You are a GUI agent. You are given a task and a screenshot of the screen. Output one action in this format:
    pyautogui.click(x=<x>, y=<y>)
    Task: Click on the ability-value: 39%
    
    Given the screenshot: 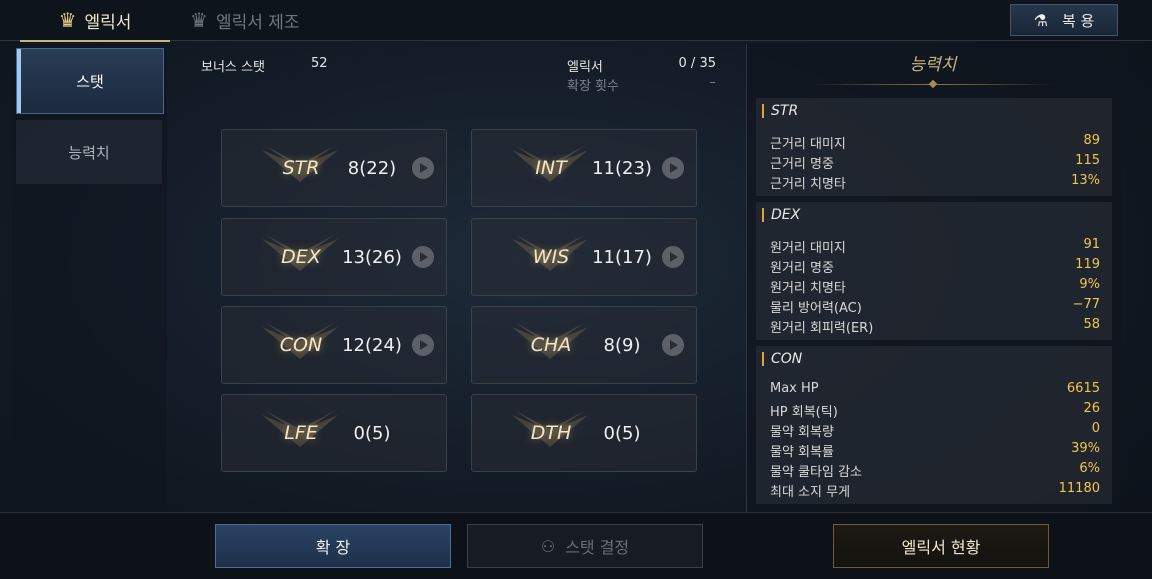 What is the action you would take?
    pyautogui.click(x=1085, y=448)
    